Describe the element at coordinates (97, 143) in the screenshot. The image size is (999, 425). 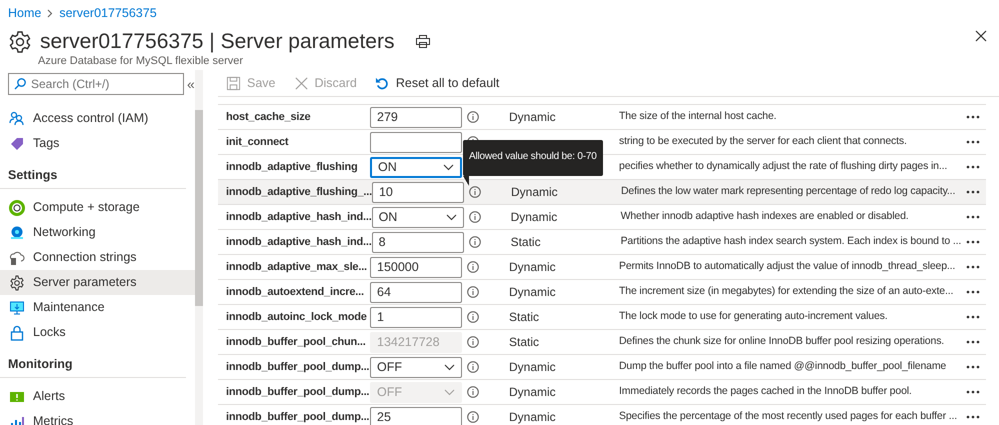
I see `nav-item: Tags` at that location.